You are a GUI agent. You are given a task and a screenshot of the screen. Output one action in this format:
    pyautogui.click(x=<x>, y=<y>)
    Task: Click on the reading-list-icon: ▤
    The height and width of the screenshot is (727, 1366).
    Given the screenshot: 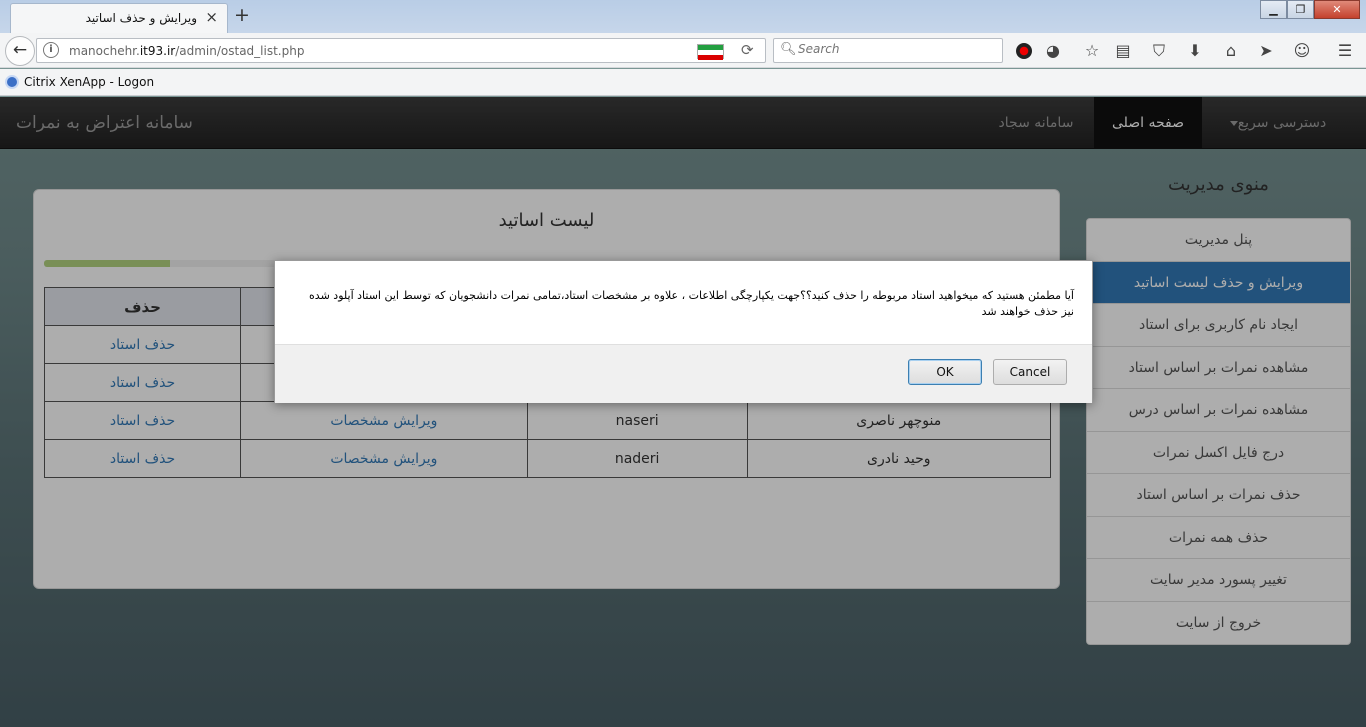 What is the action you would take?
    pyautogui.click(x=1123, y=51)
    